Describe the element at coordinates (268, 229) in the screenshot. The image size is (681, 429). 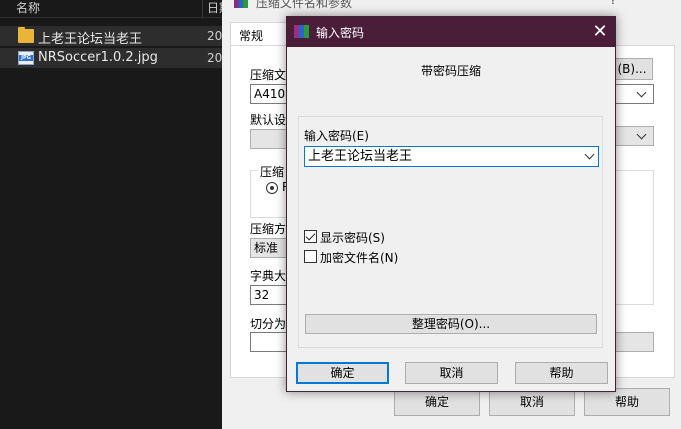
I see `compression-method-label: 压缩方` at that location.